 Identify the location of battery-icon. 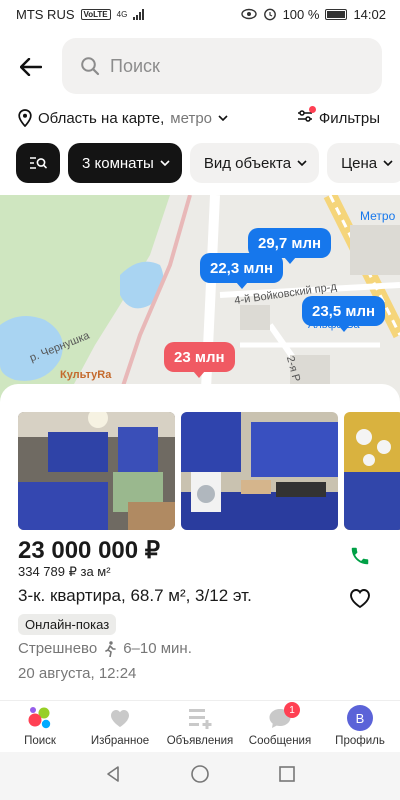
(336, 14).